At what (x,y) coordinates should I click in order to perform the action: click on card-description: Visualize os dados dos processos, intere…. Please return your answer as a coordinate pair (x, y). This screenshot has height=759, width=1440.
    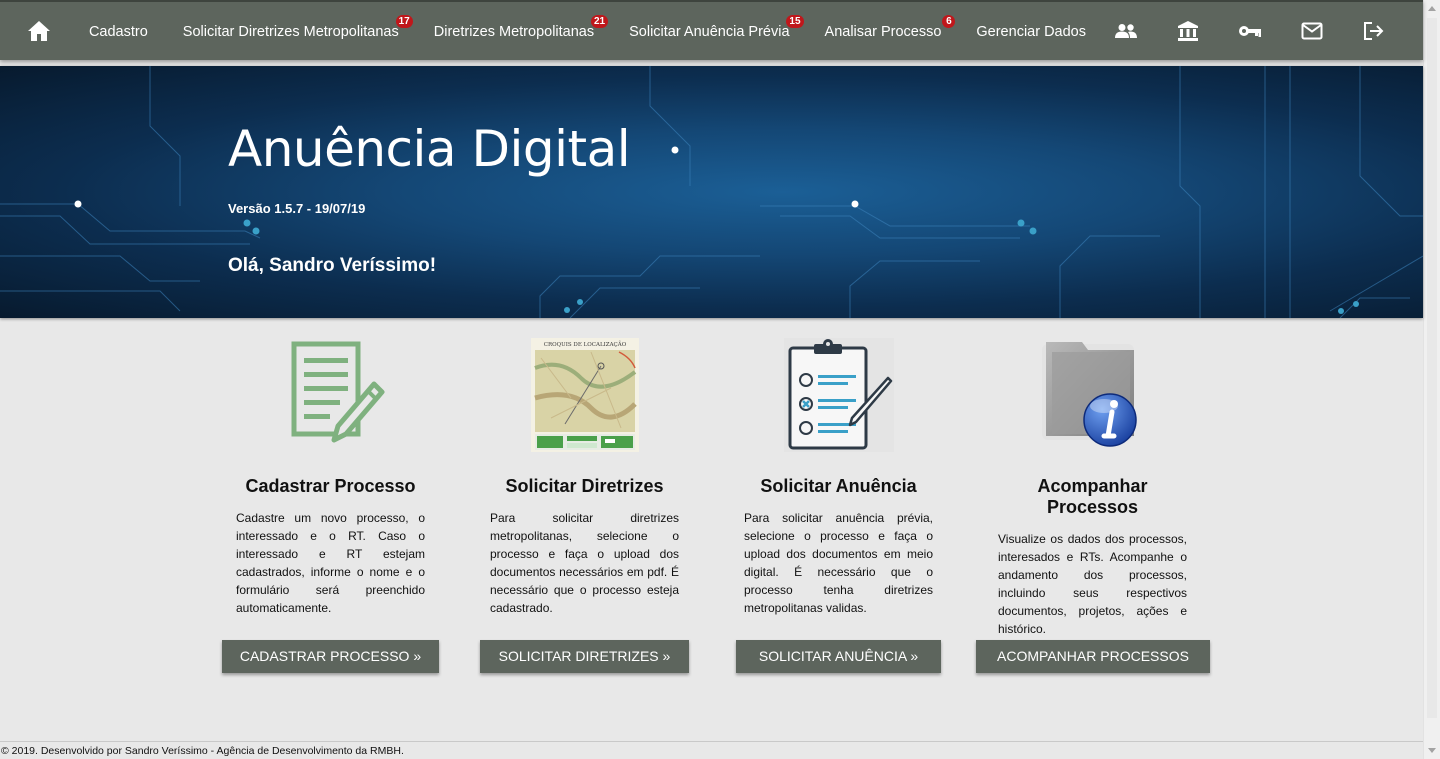
    Looking at the image, I should click on (1092, 584).